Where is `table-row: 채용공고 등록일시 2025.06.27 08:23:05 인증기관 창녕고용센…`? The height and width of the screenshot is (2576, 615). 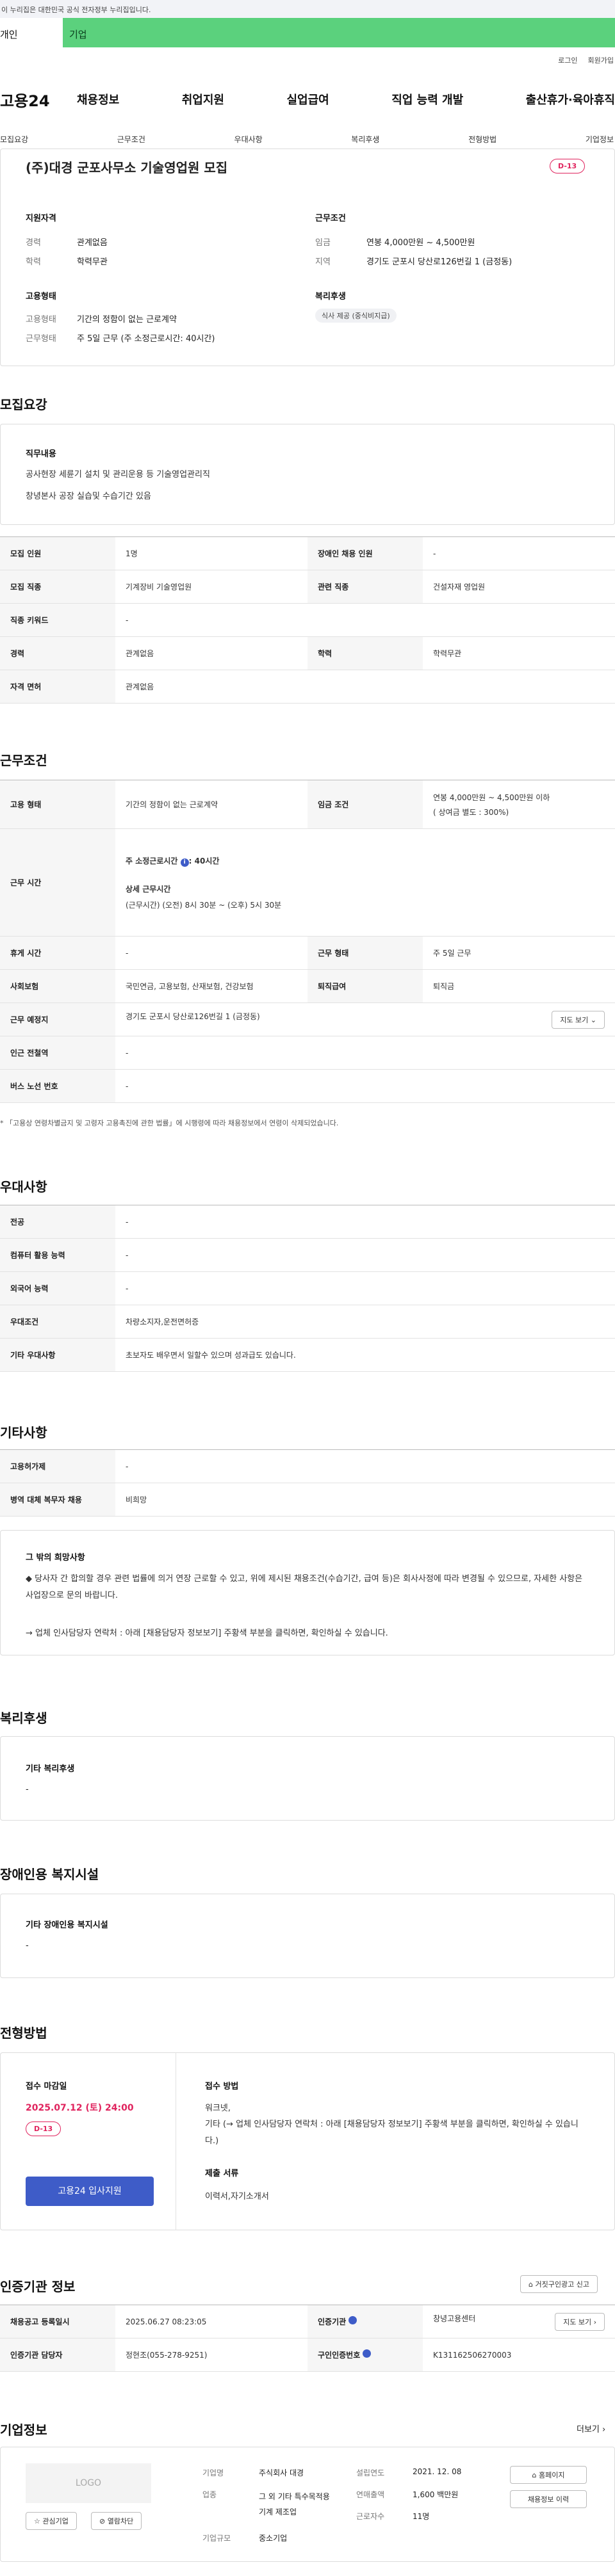
table-row: 채용공고 등록일시 2025.06.27 08:23:05 인증기관 창녕고용센… is located at coordinates (307, 2322).